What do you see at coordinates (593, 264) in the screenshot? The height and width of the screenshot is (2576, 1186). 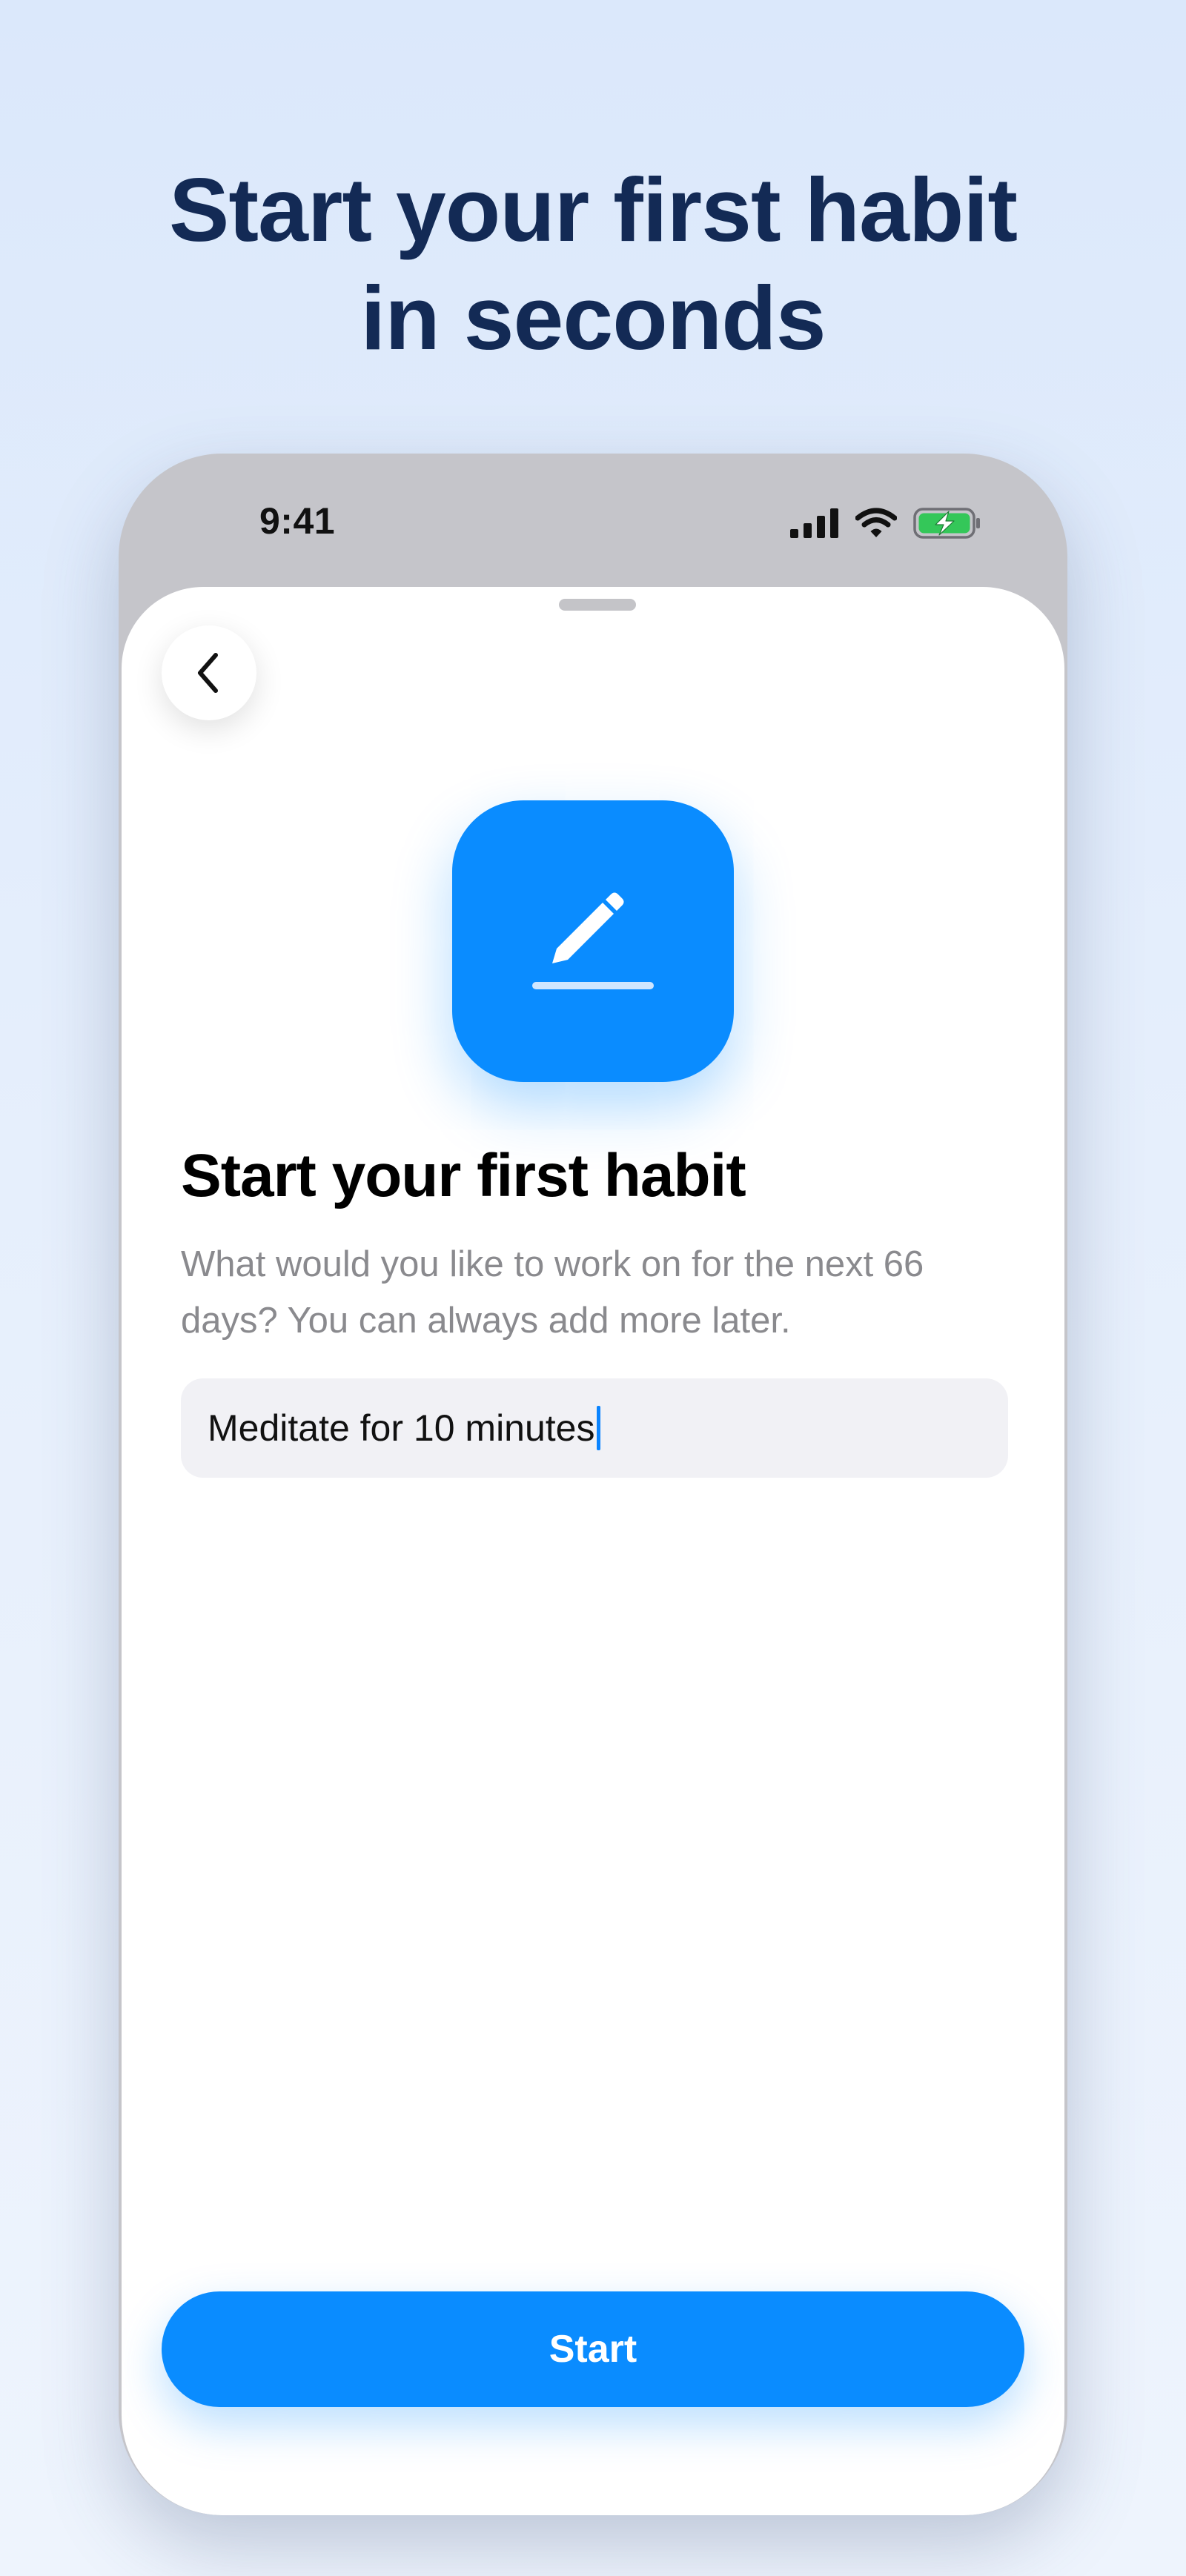 I see `promo-headline: Start your first habit in seconds` at bounding box center [593, 264].